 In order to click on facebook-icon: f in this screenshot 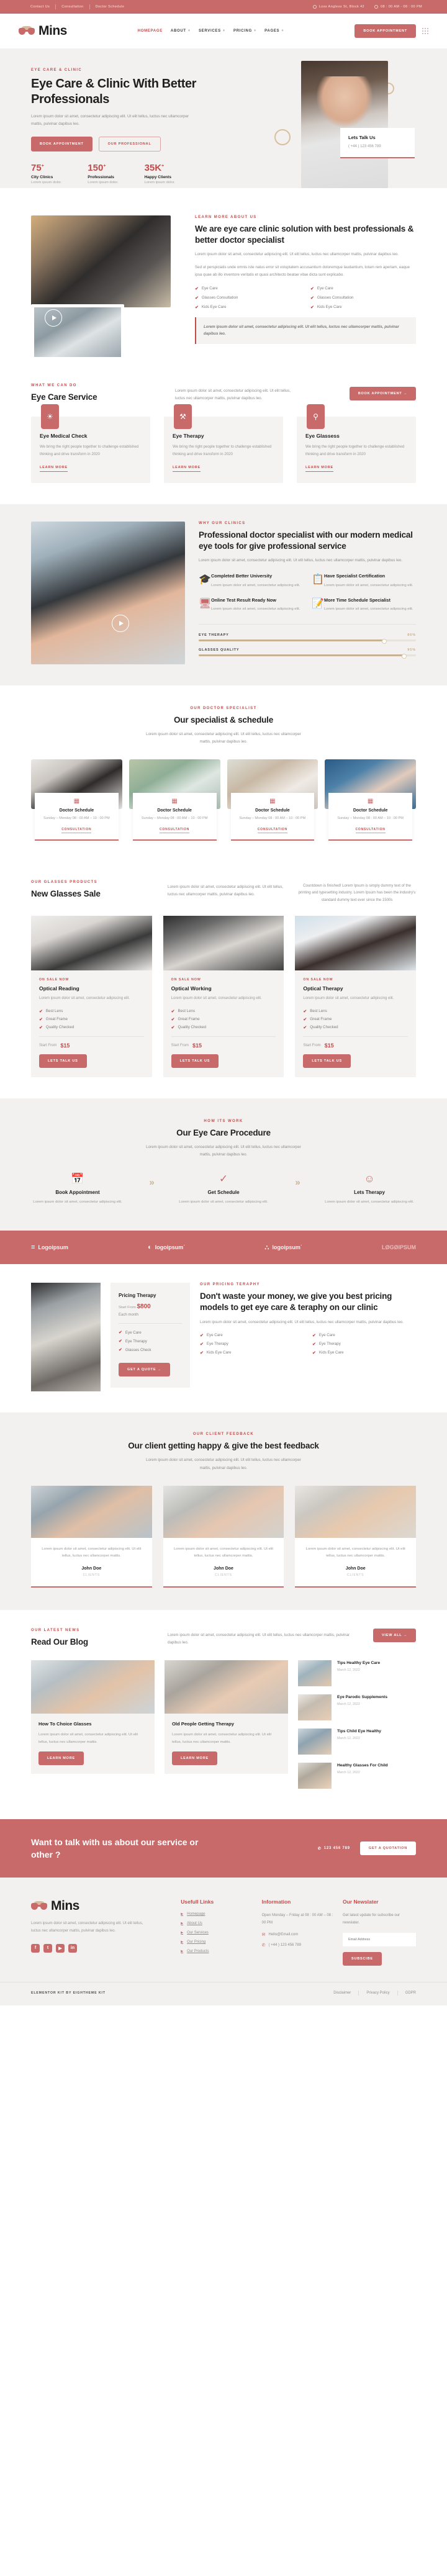, I will do `click(35, 1948)`.